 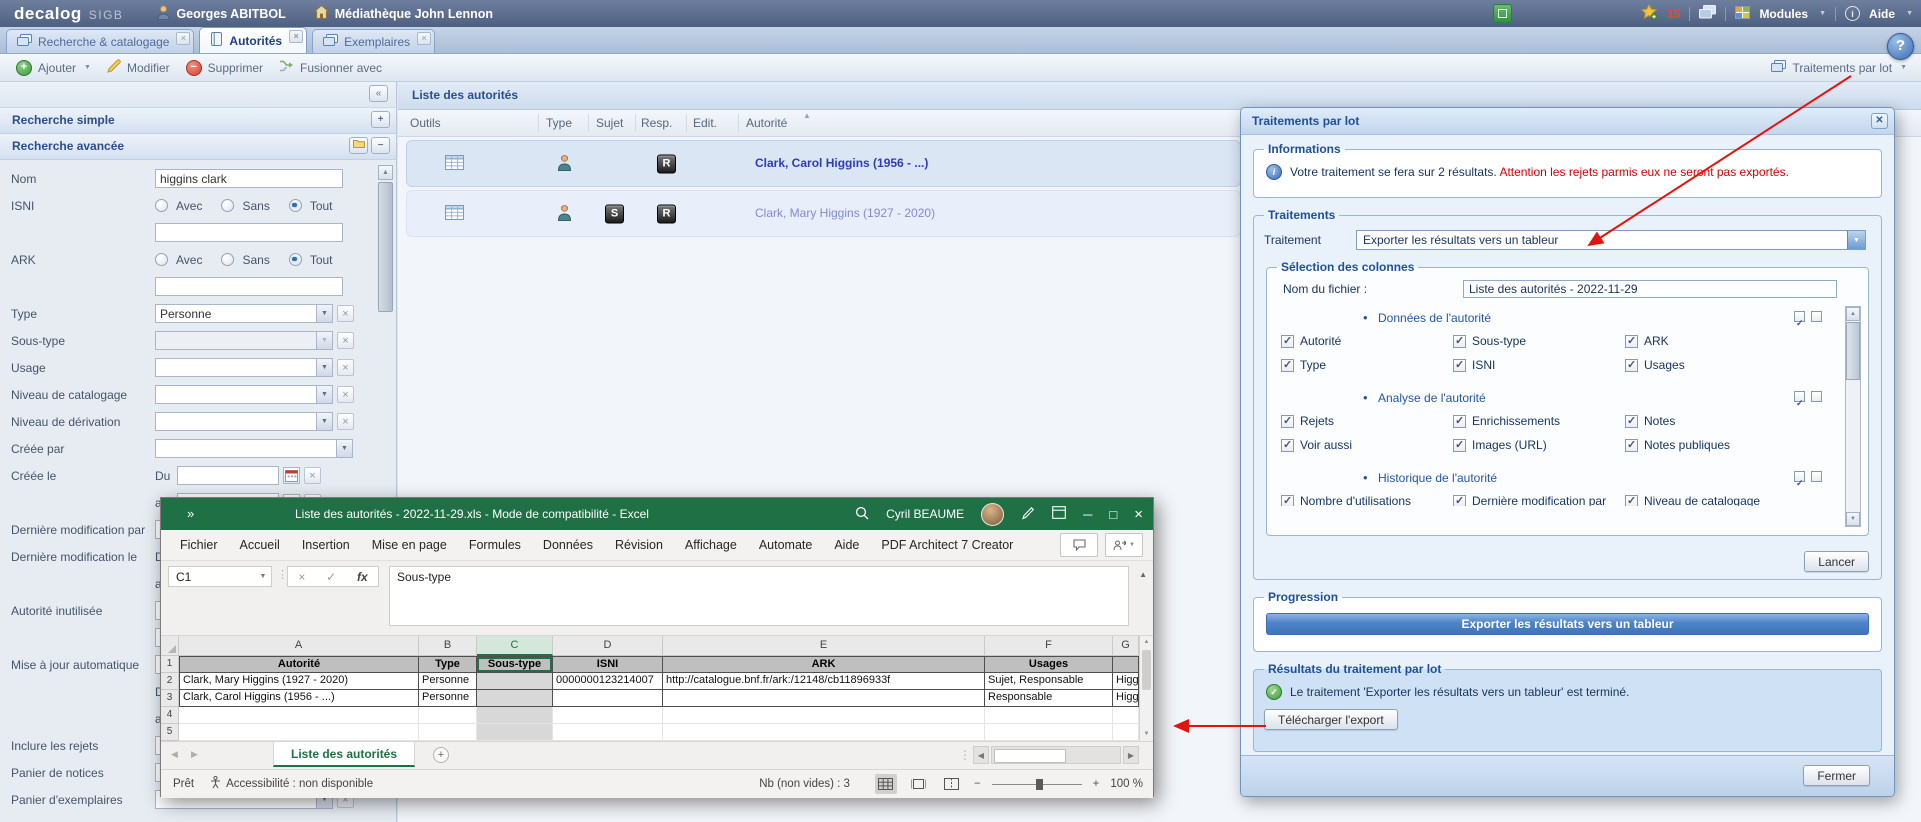 I want to click on modules-menu: Modules, so click(x=1783, y=14).